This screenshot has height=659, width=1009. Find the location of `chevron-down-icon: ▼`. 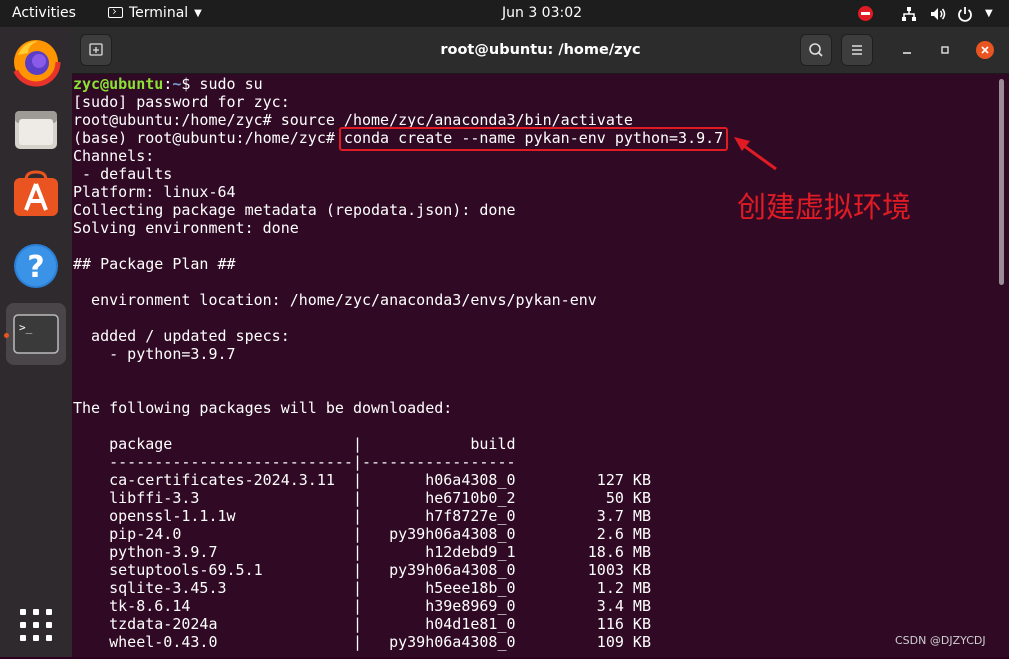

chevron-down-icon: ▼ is located at coordinates (198, 13).